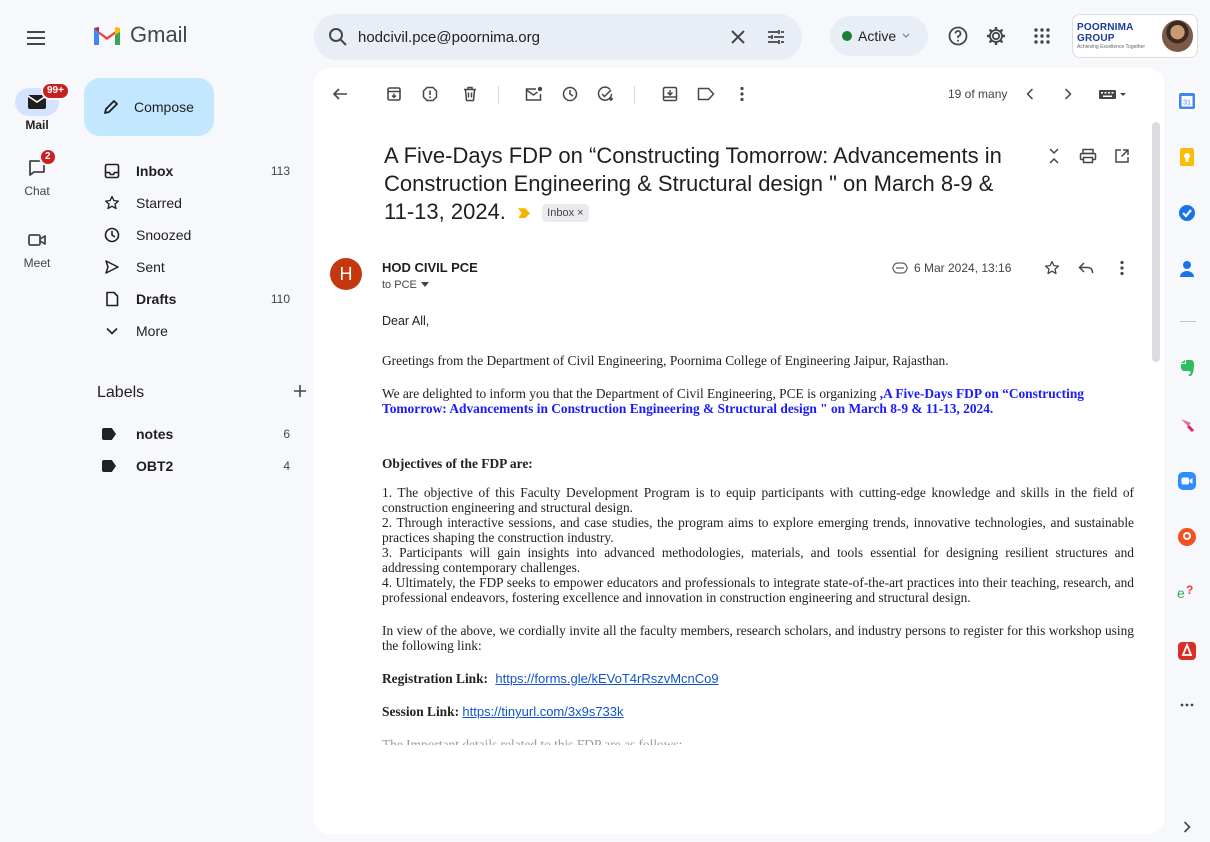 This screenshot has height=842, width=1210. What do you see at coordinates (1187, 425) in the screenshot?
I see `pen-addon-icon` at bounding box center [1187, 425].